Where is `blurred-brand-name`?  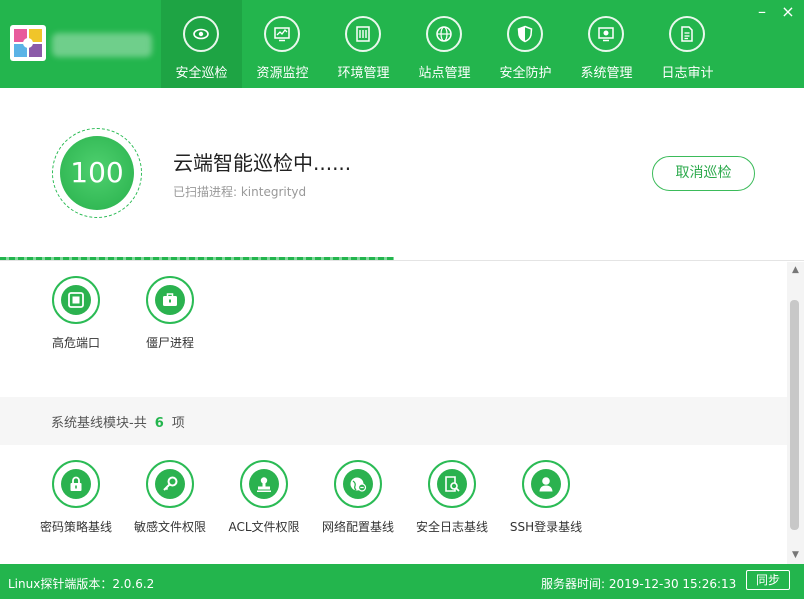
blurred-brand-name is located at coordinates (102, 45).